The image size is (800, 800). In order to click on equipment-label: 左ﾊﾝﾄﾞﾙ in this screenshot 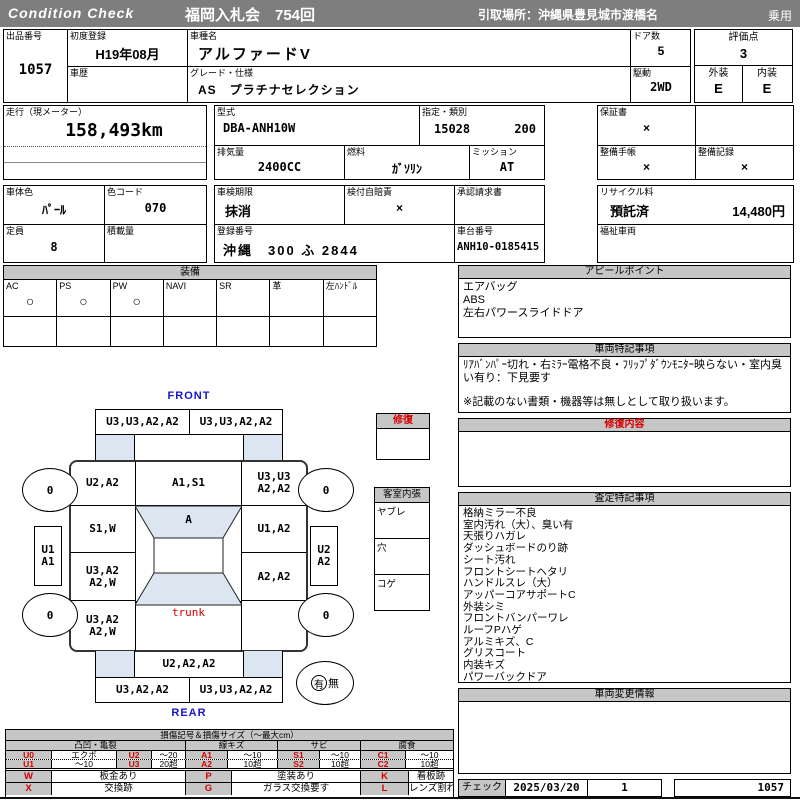, I will do `click(341, 286)`.